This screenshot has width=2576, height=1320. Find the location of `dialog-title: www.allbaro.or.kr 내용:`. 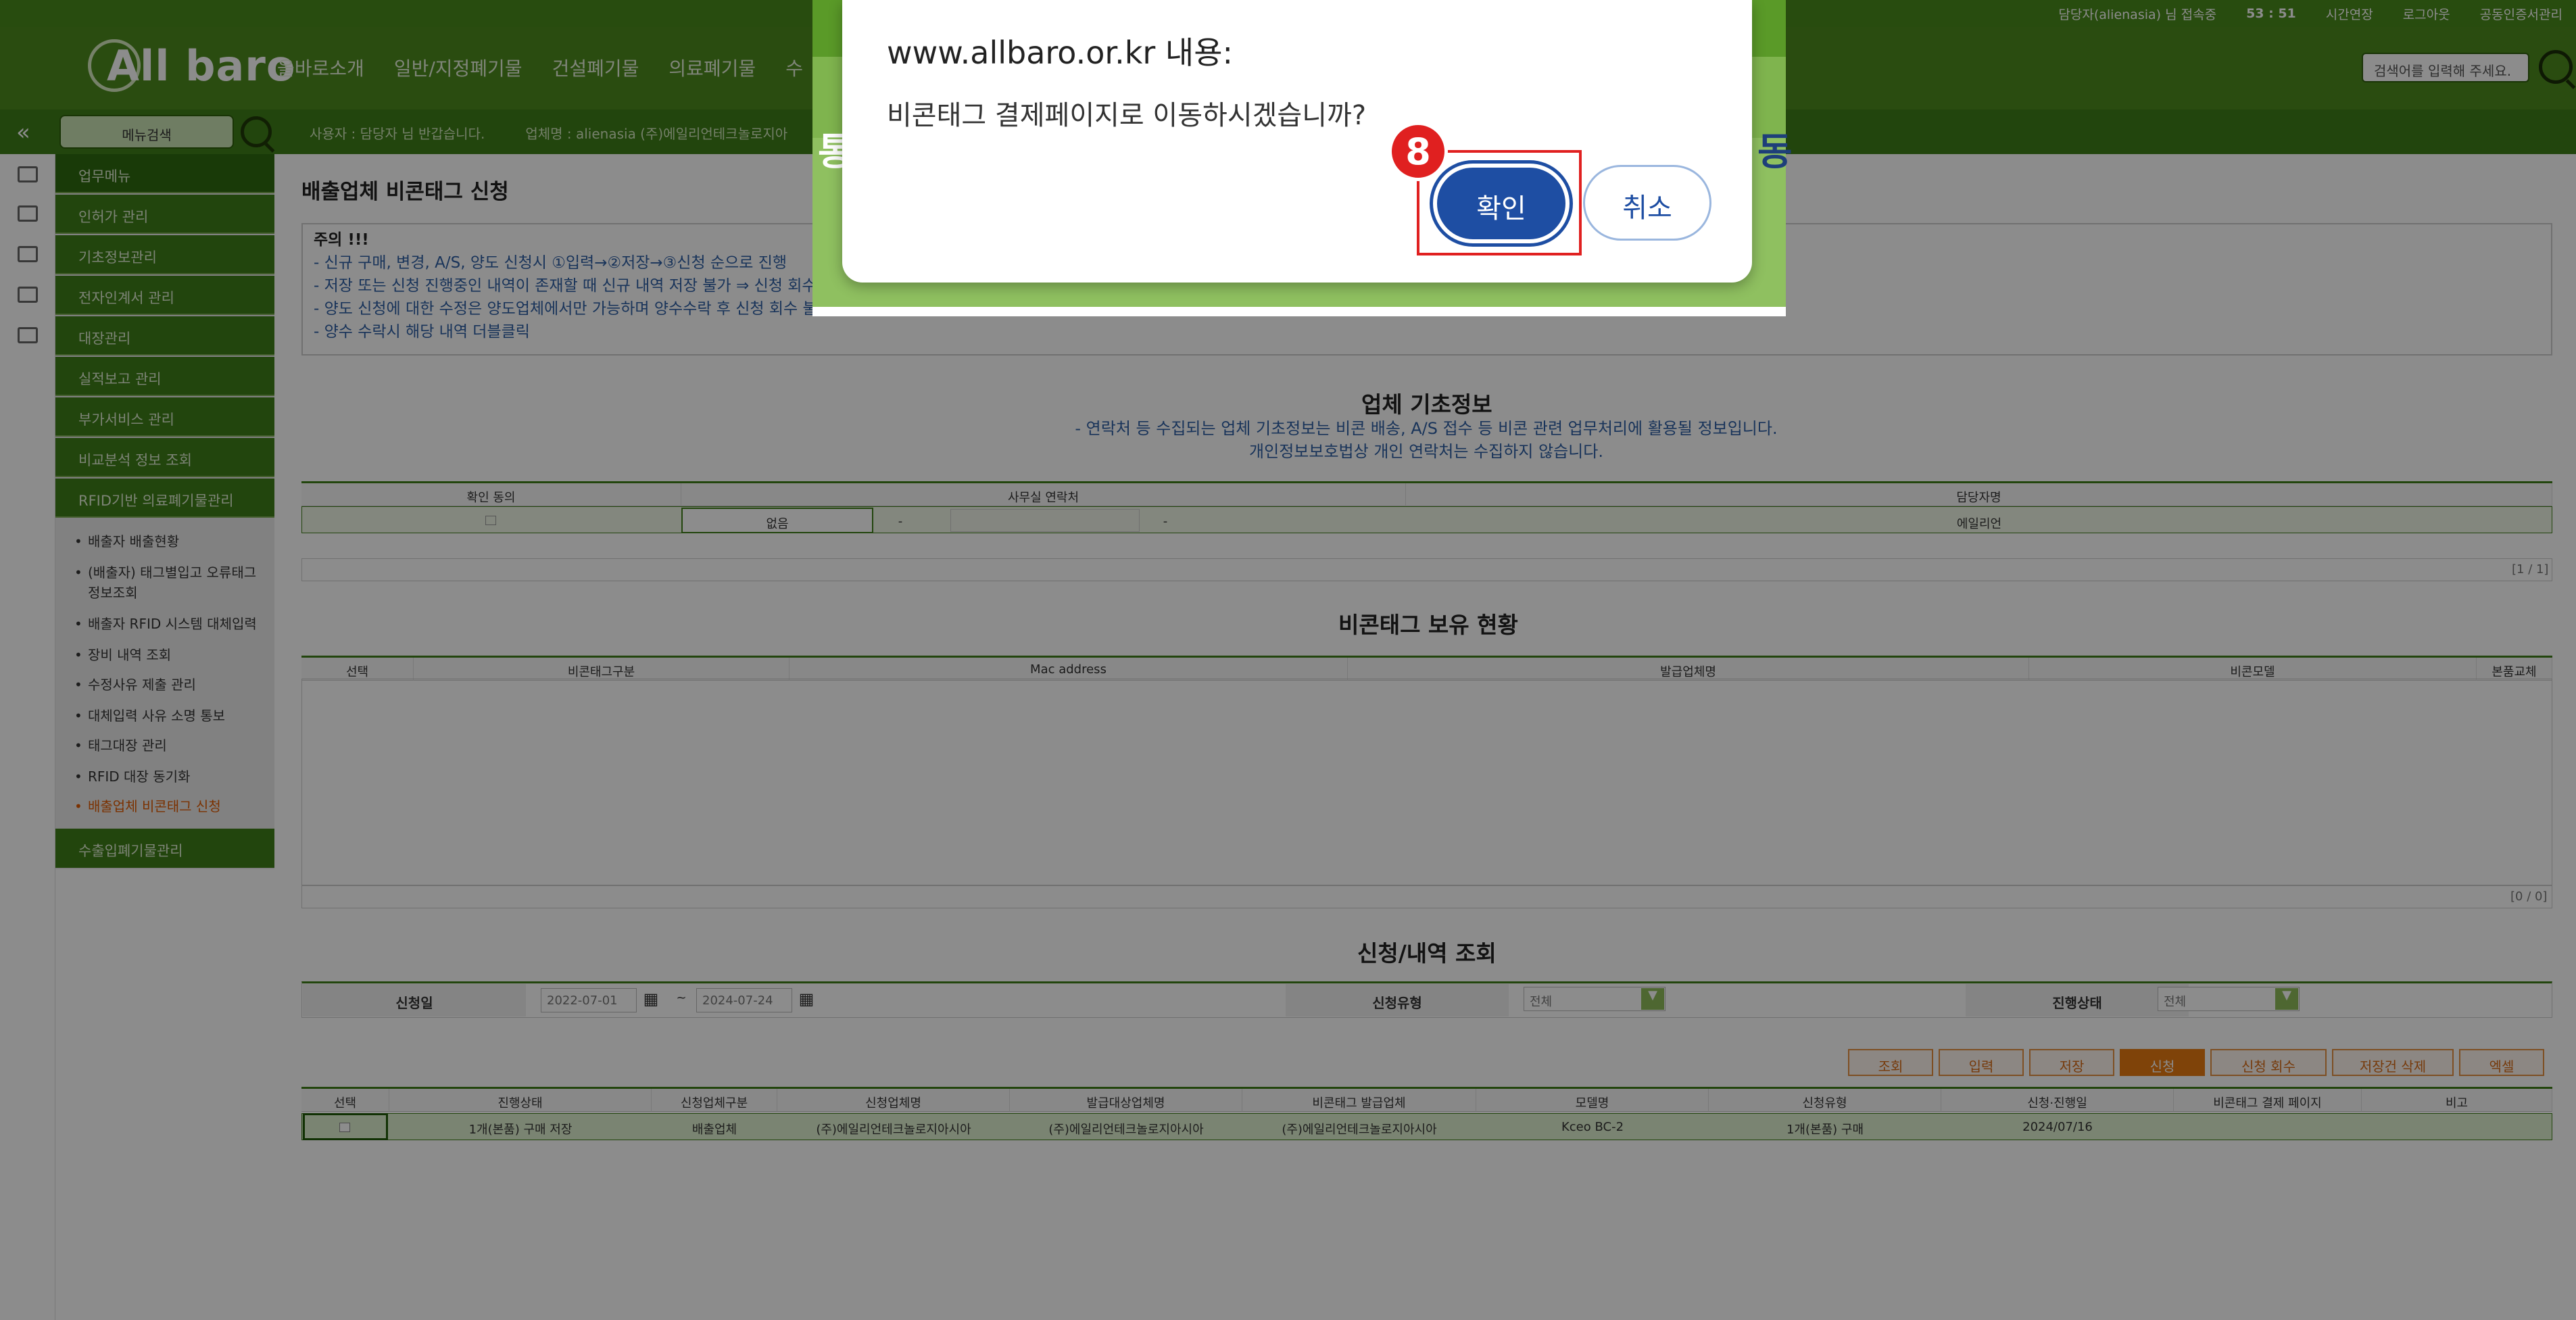

dialog-title: www.allbaro.or.kr 내용: is located at coordinates (1060, 52).